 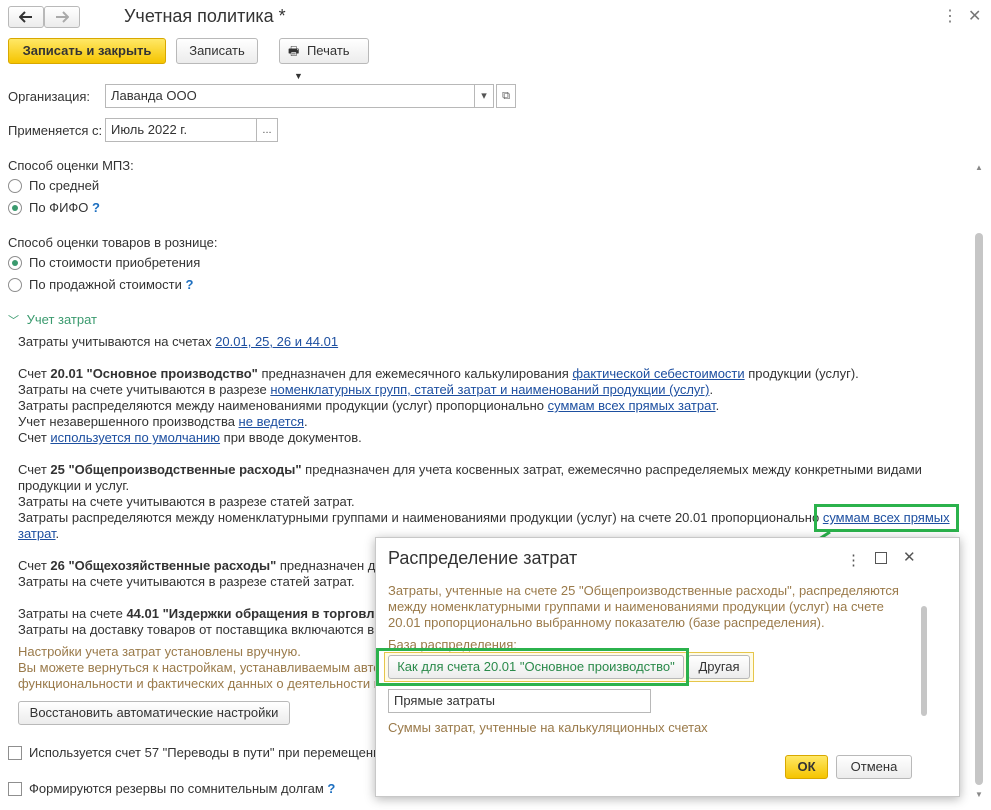 What do you see at coordinates (55, 130) in the screenshot?
I see `applies-label: Применяется с:` at bounding box center [55, 130].